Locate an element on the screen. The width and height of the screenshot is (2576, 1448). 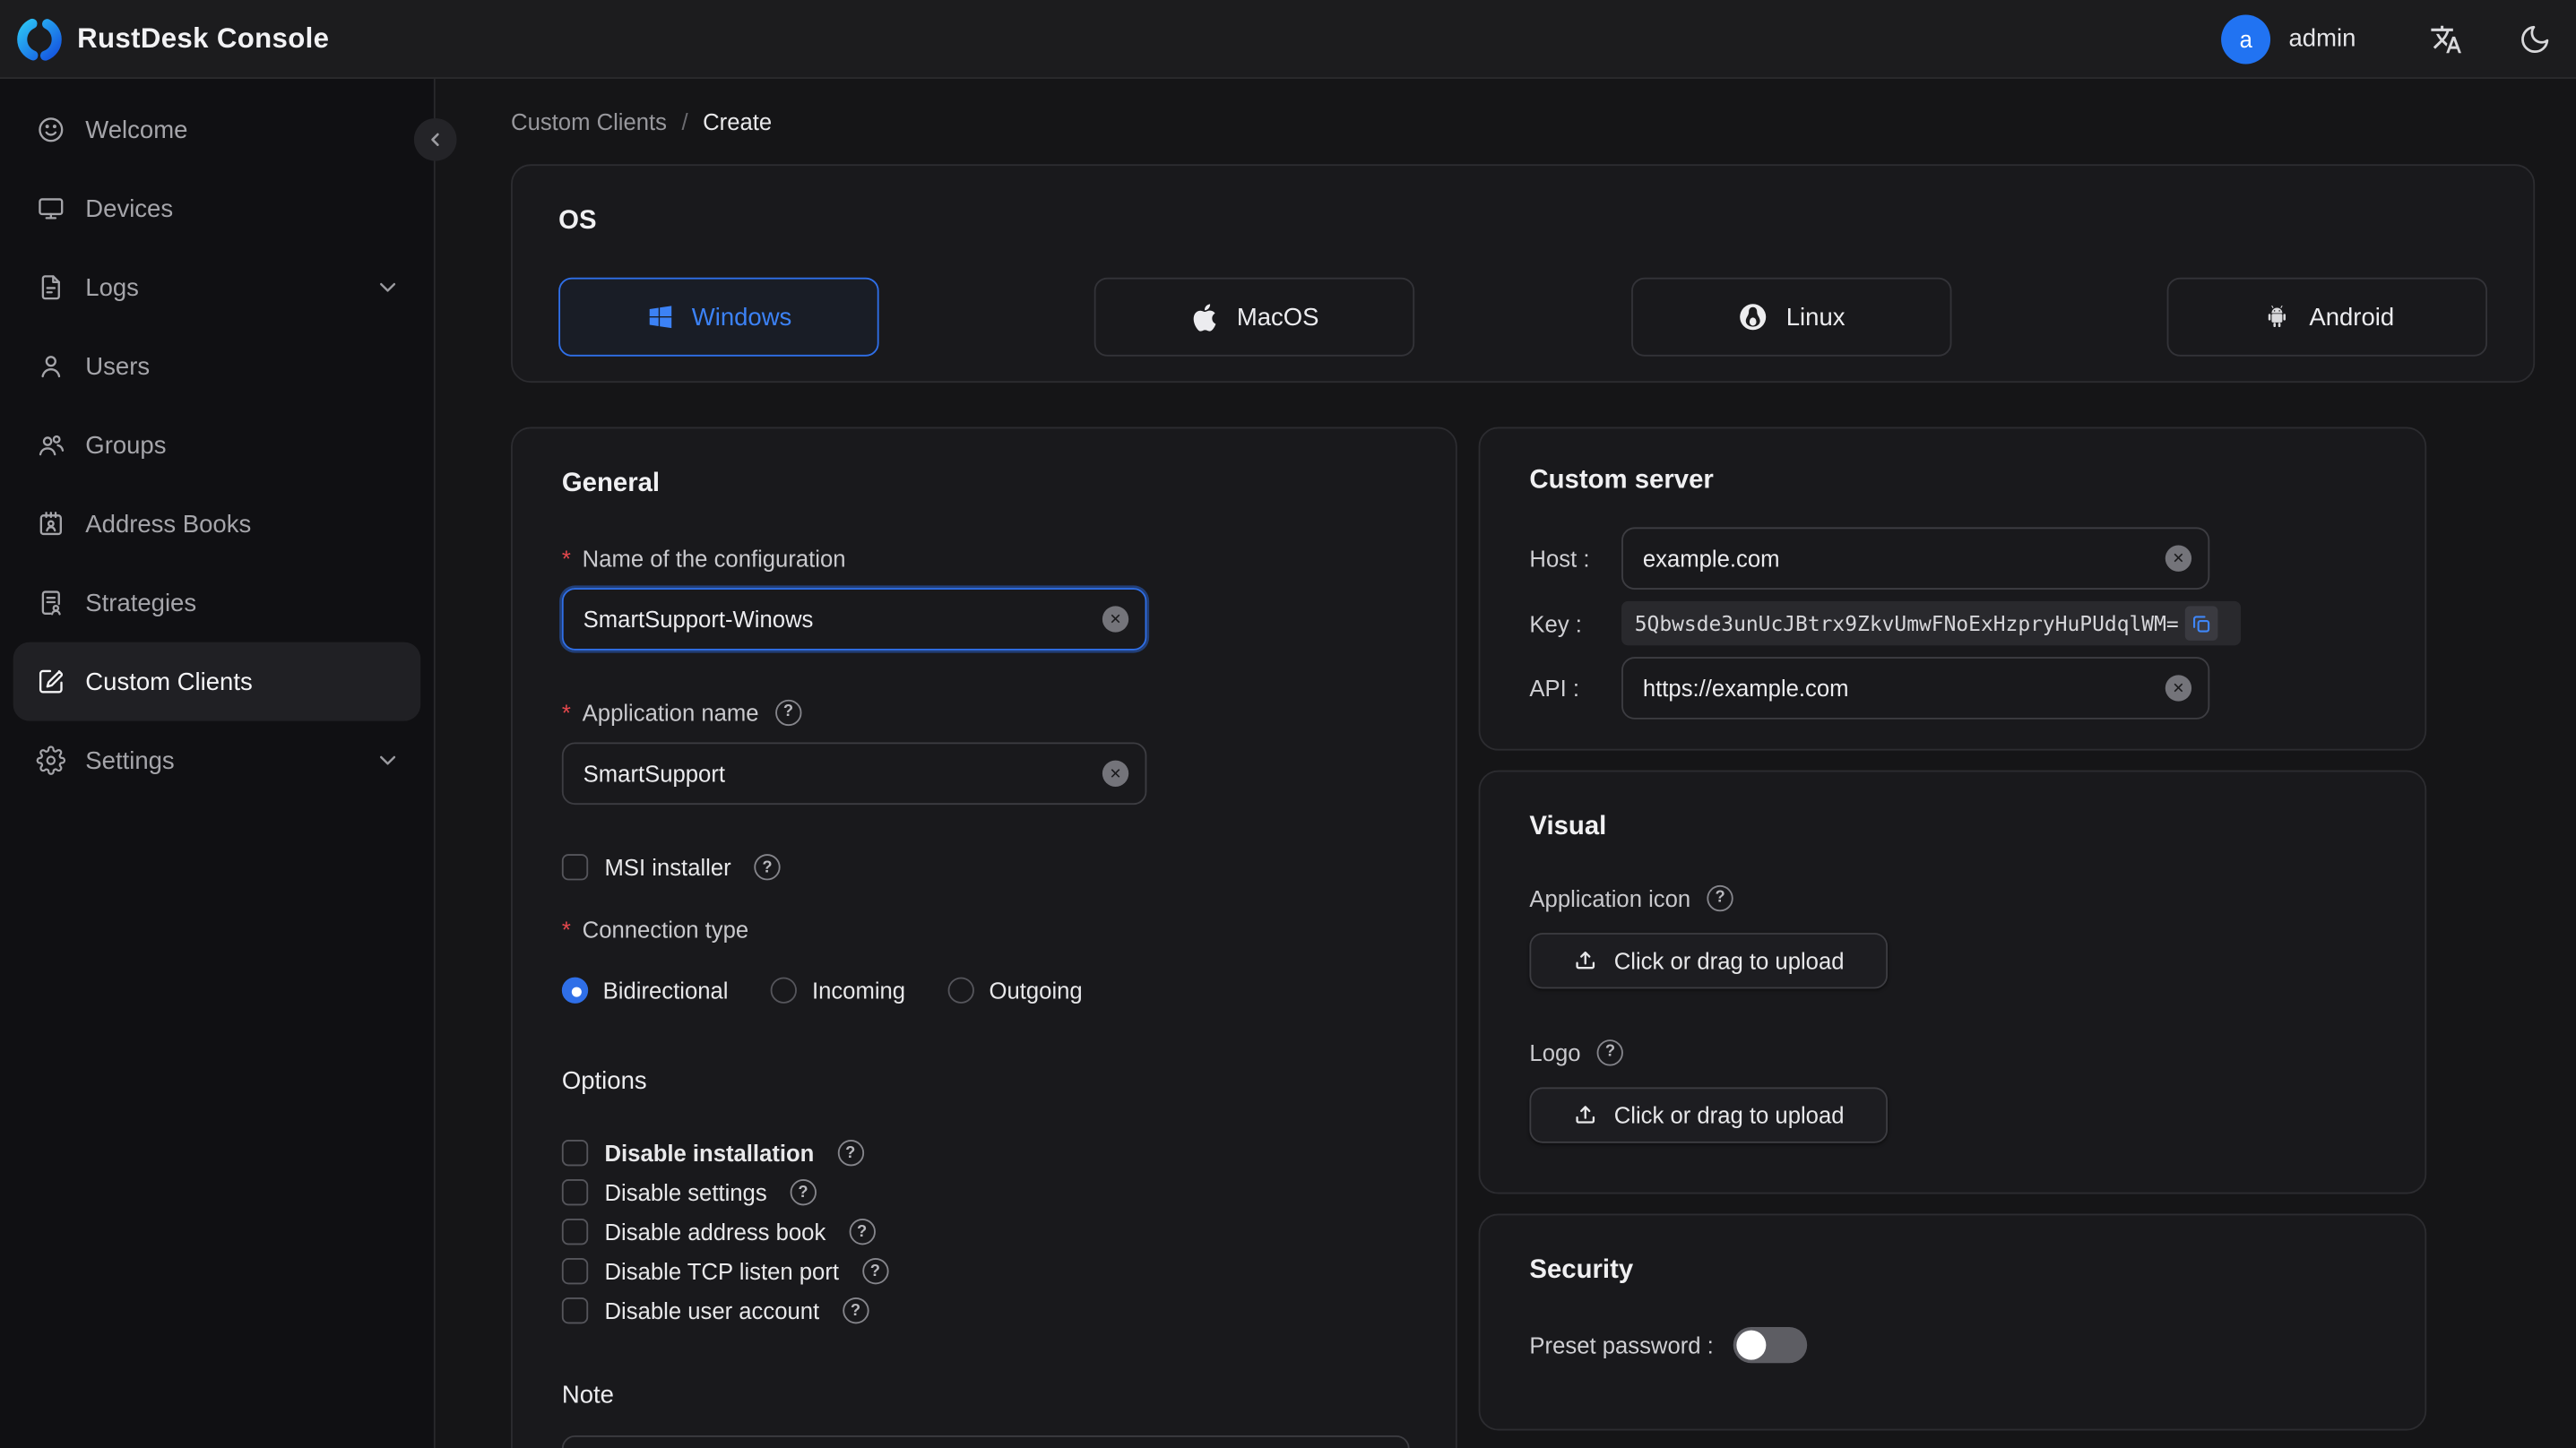
sidebar-item-devices: Devices is located at coordinates (217, 208).